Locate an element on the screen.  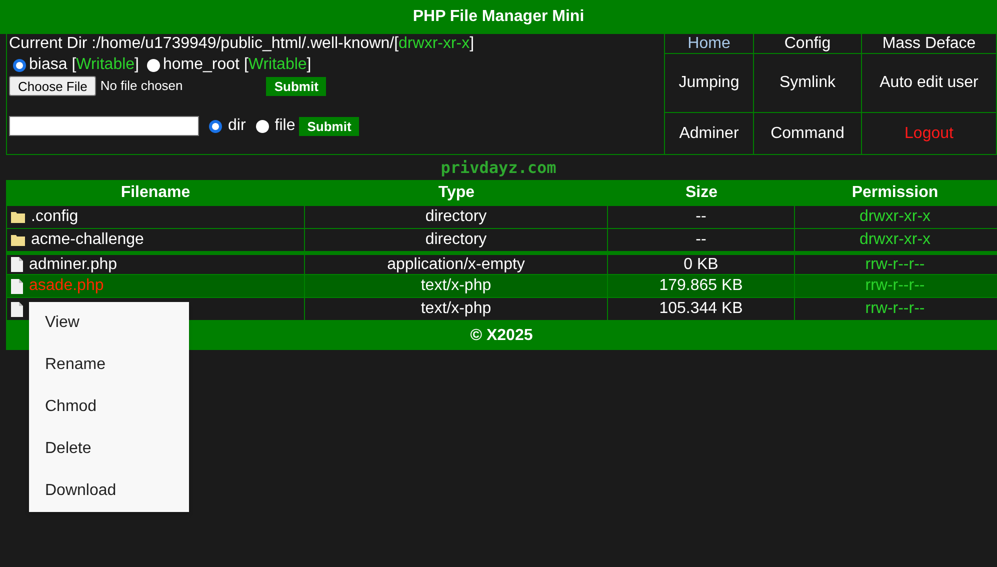
upload-mode-label: biasa [Writable] is located at coordinates (84, 65).